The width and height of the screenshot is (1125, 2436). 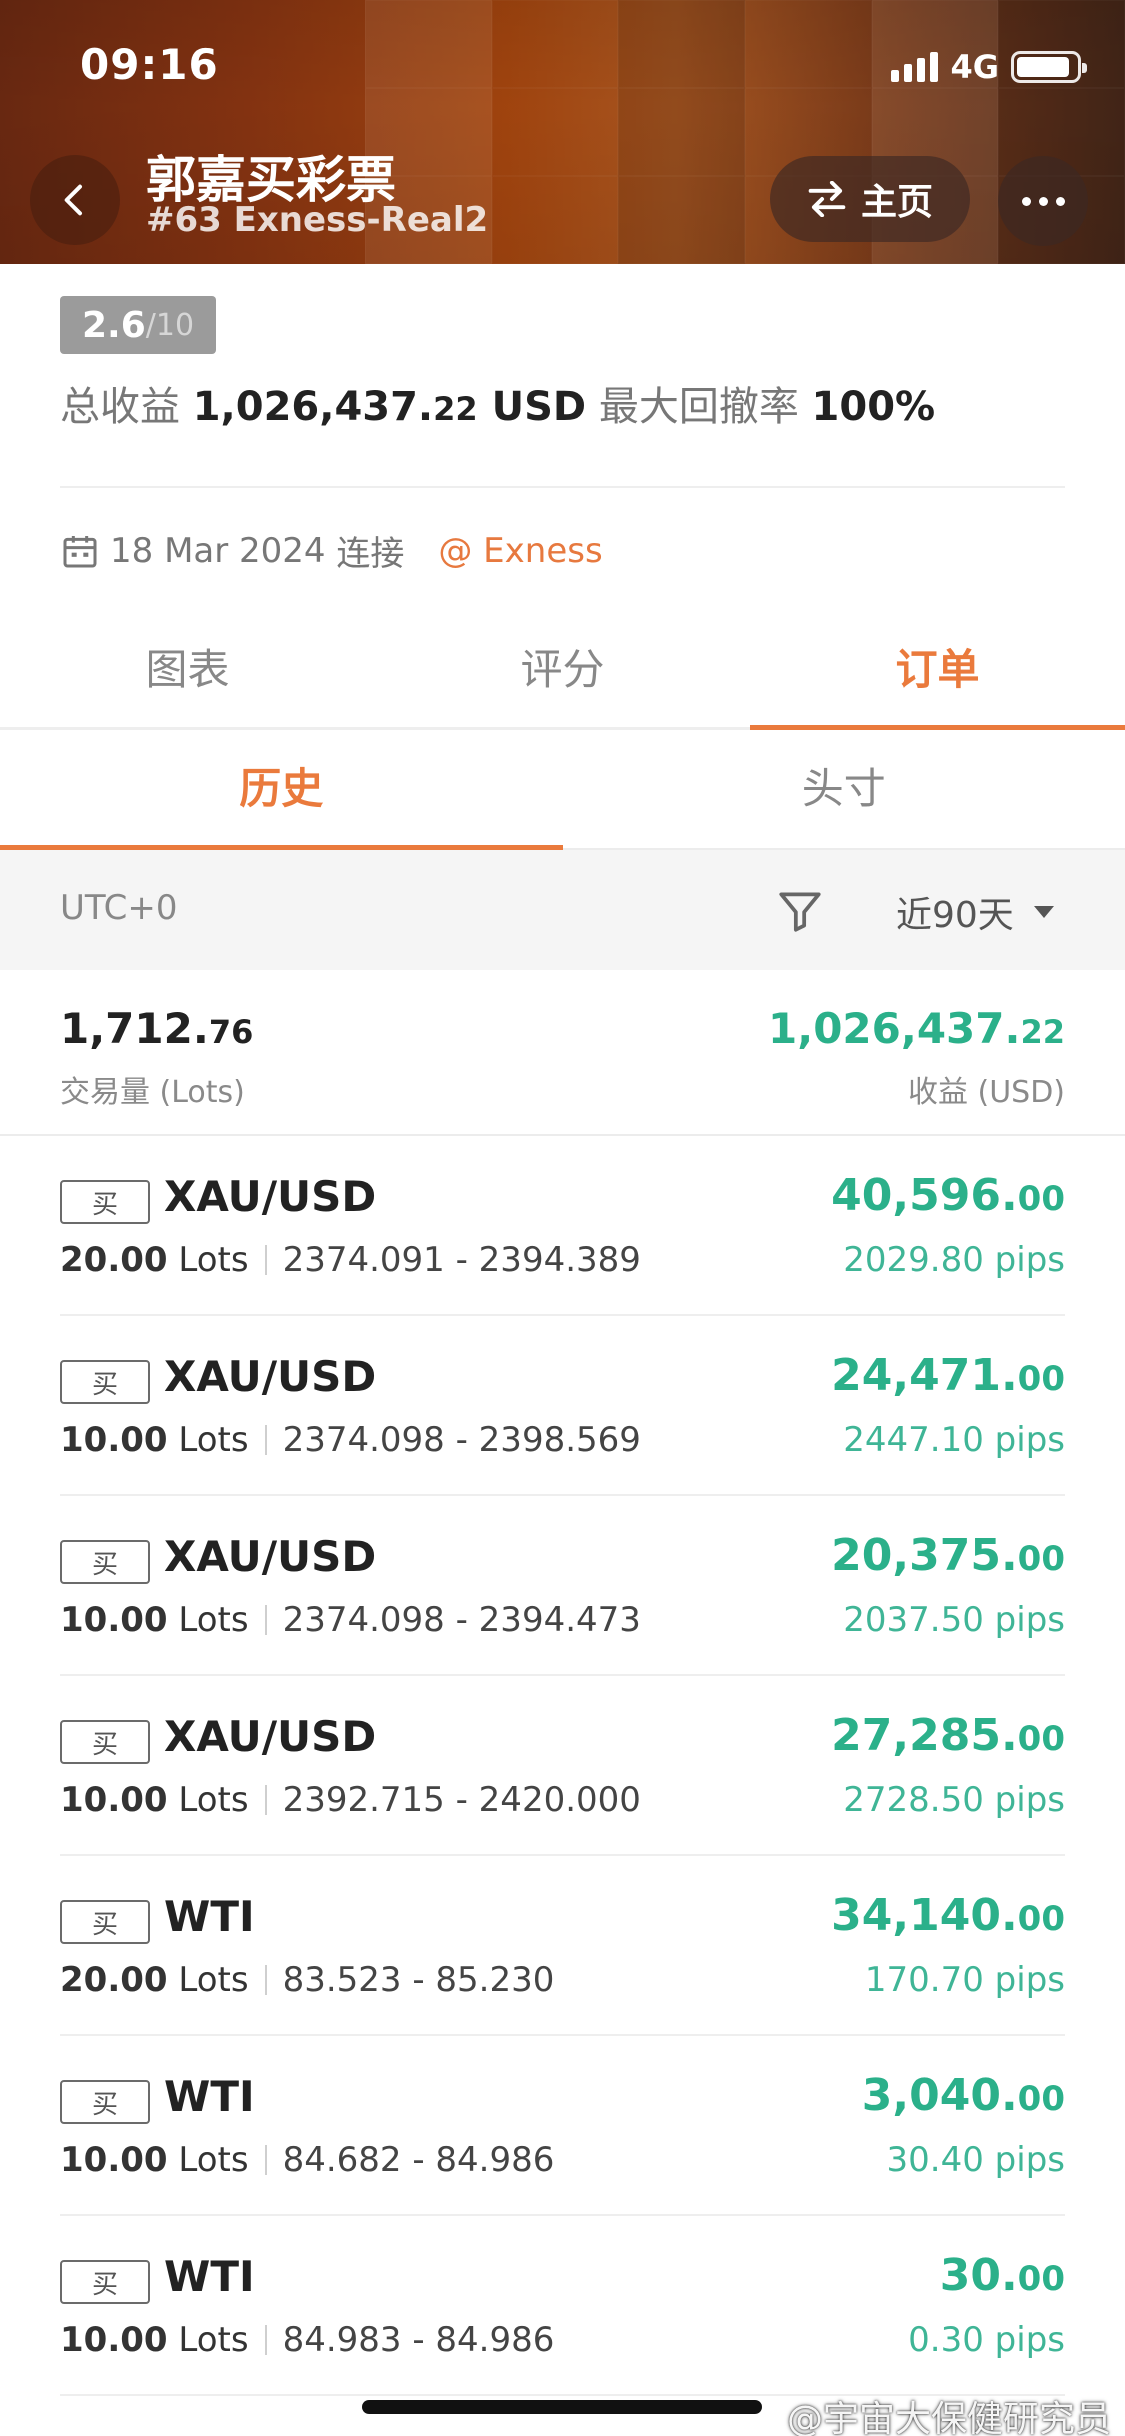 I want to click on total-volume: 1,712.76, so click(x=157, y=1028).